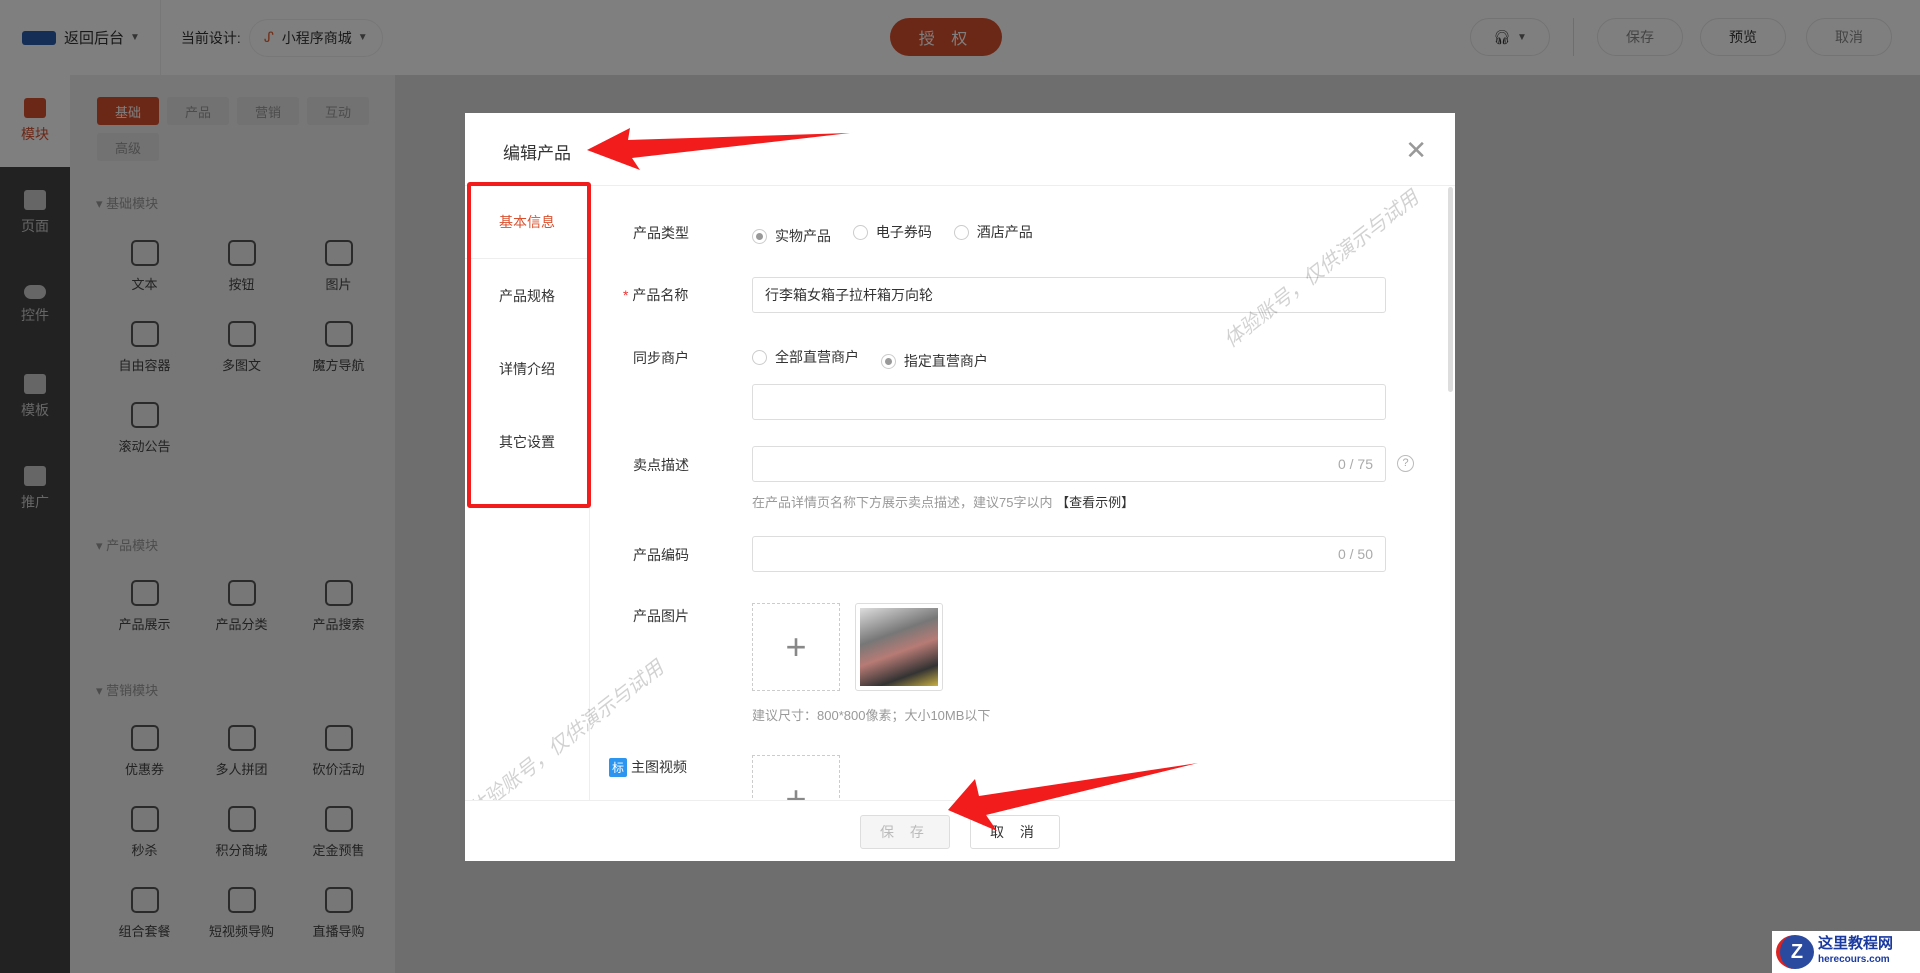 The height and width of the screenshot is (973, 1920). Describe the element at coordinates (905, 832) in the screenshot. I see `dialog-save-button: 保 存` at that location.